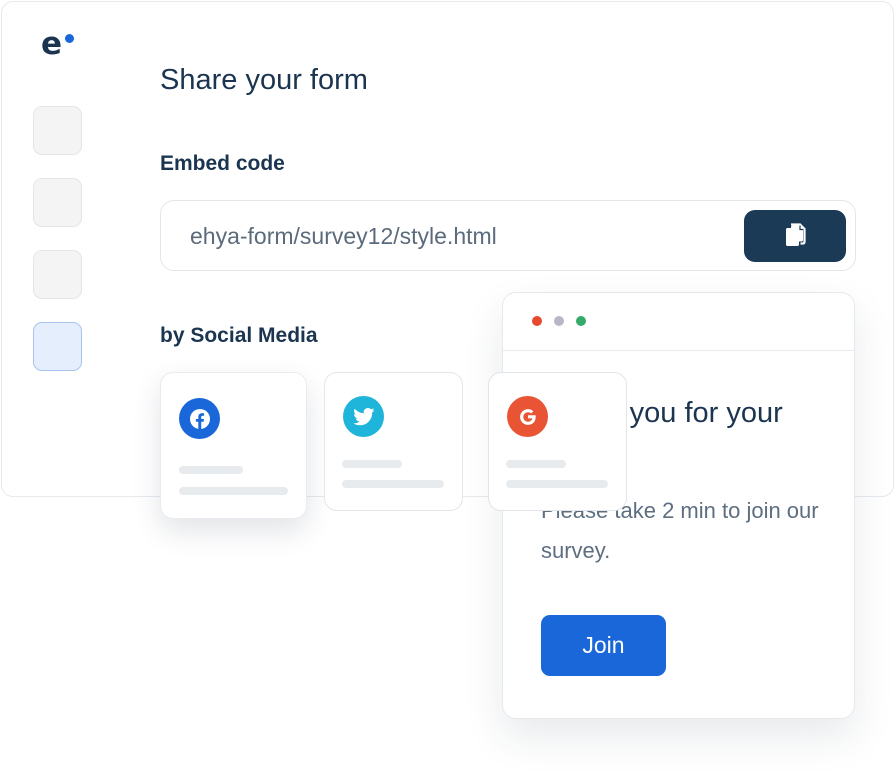 The height and width of the screenshot is (778, 896). Describe the element at coordinates (199, 418) in the screenshot. I see `facebook-icon` at that location.